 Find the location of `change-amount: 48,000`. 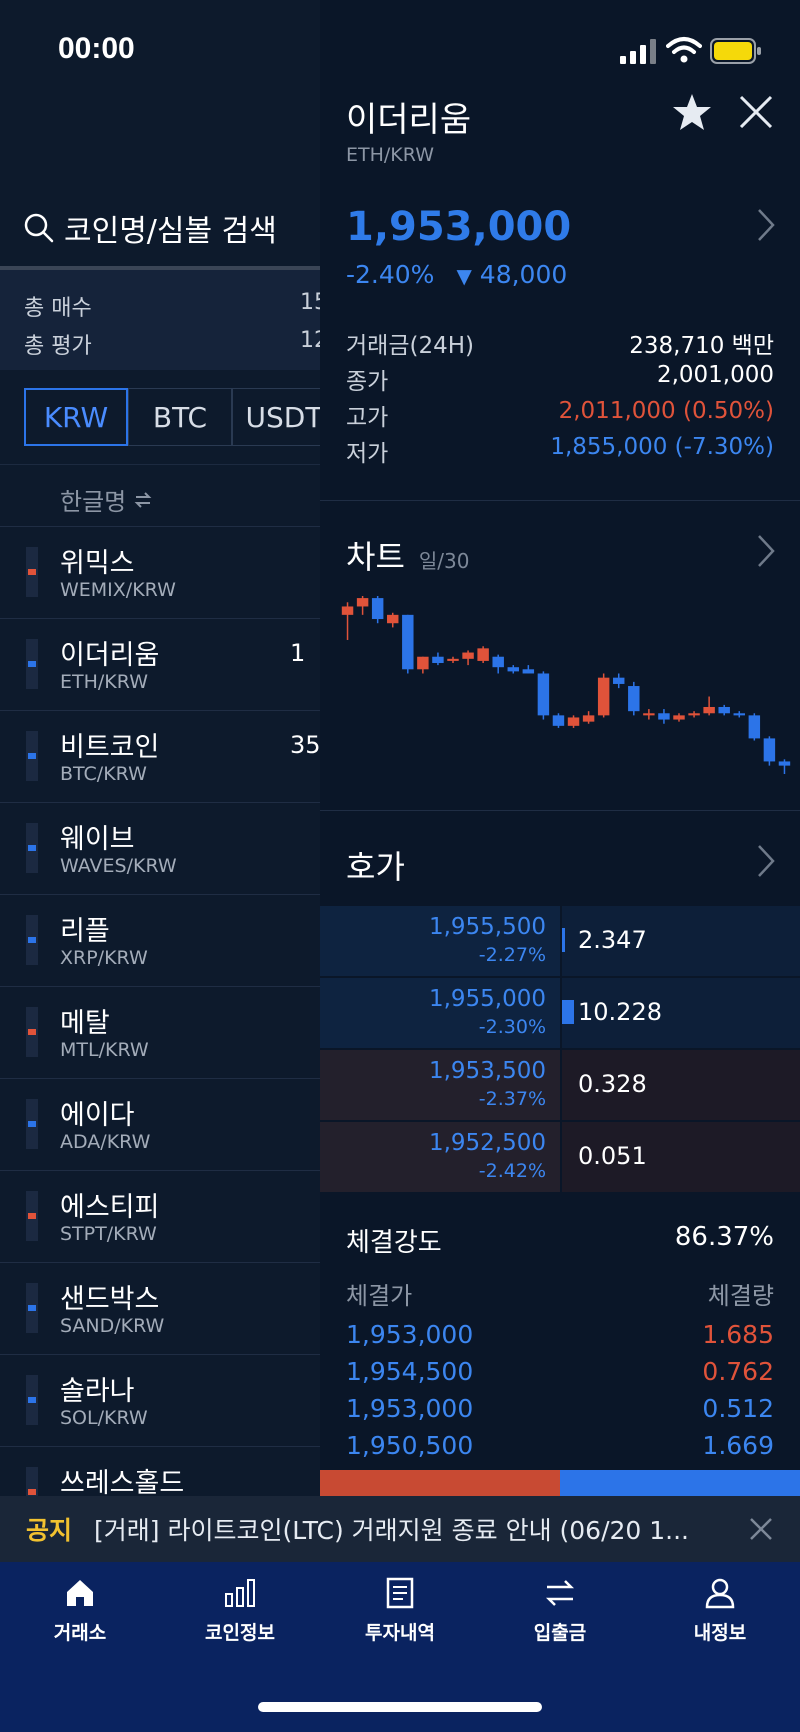

change-amount: 48,000 is located at coordinates (523, 274).